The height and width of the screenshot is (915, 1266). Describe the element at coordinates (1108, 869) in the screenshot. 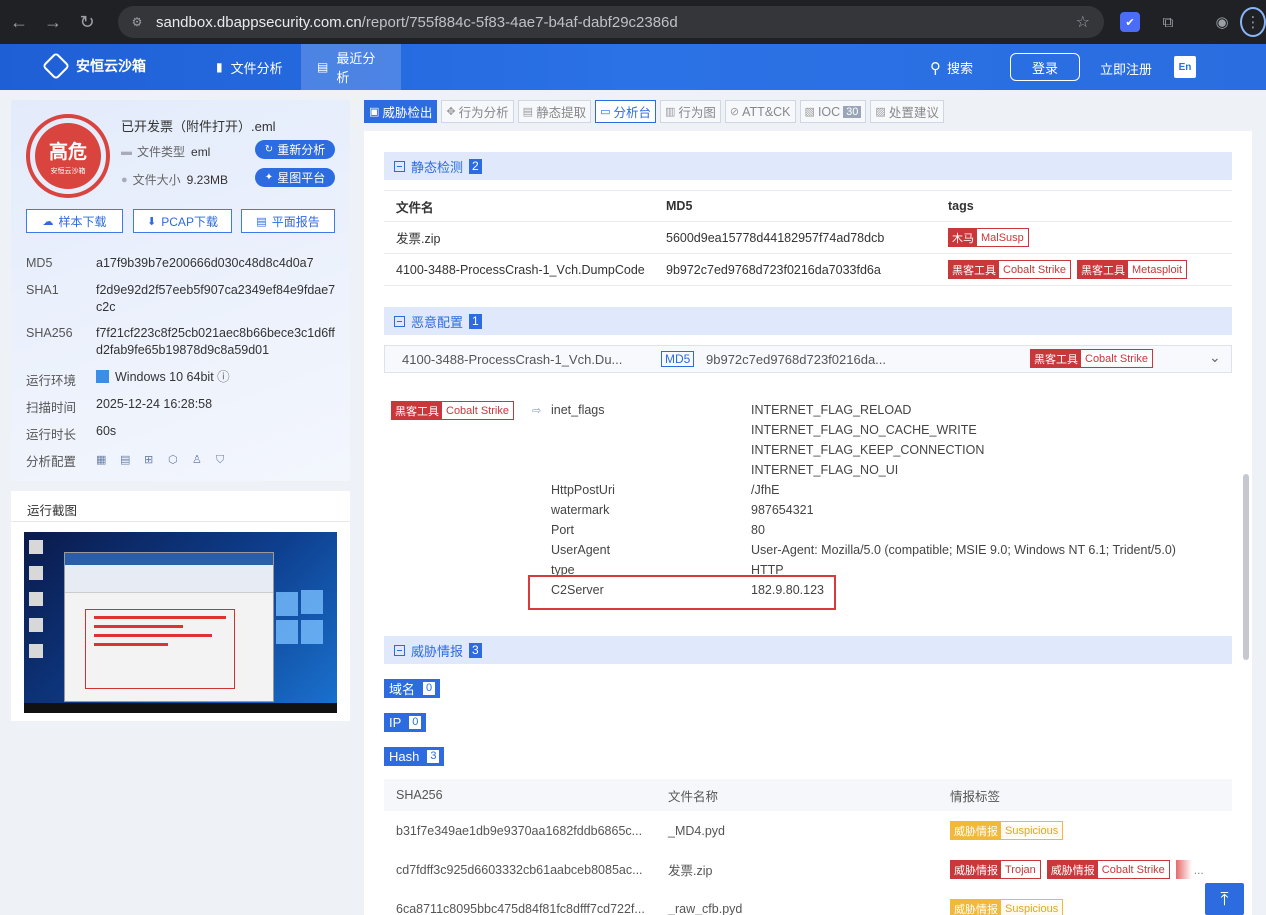

I see `tag: 威胁情报 Cobalt Strike` at that location.